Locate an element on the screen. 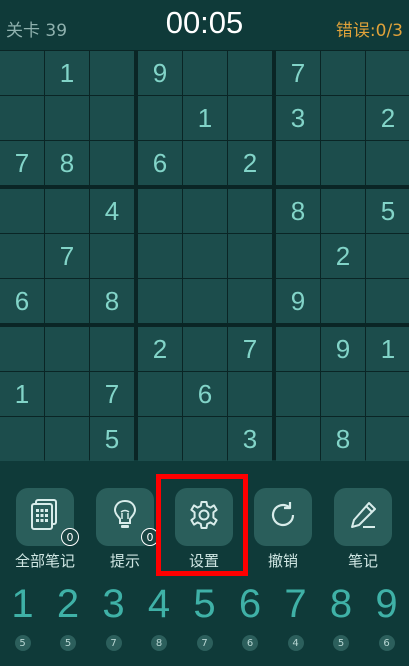  board-cell-r5c1 is located at coordinates (22, 256).